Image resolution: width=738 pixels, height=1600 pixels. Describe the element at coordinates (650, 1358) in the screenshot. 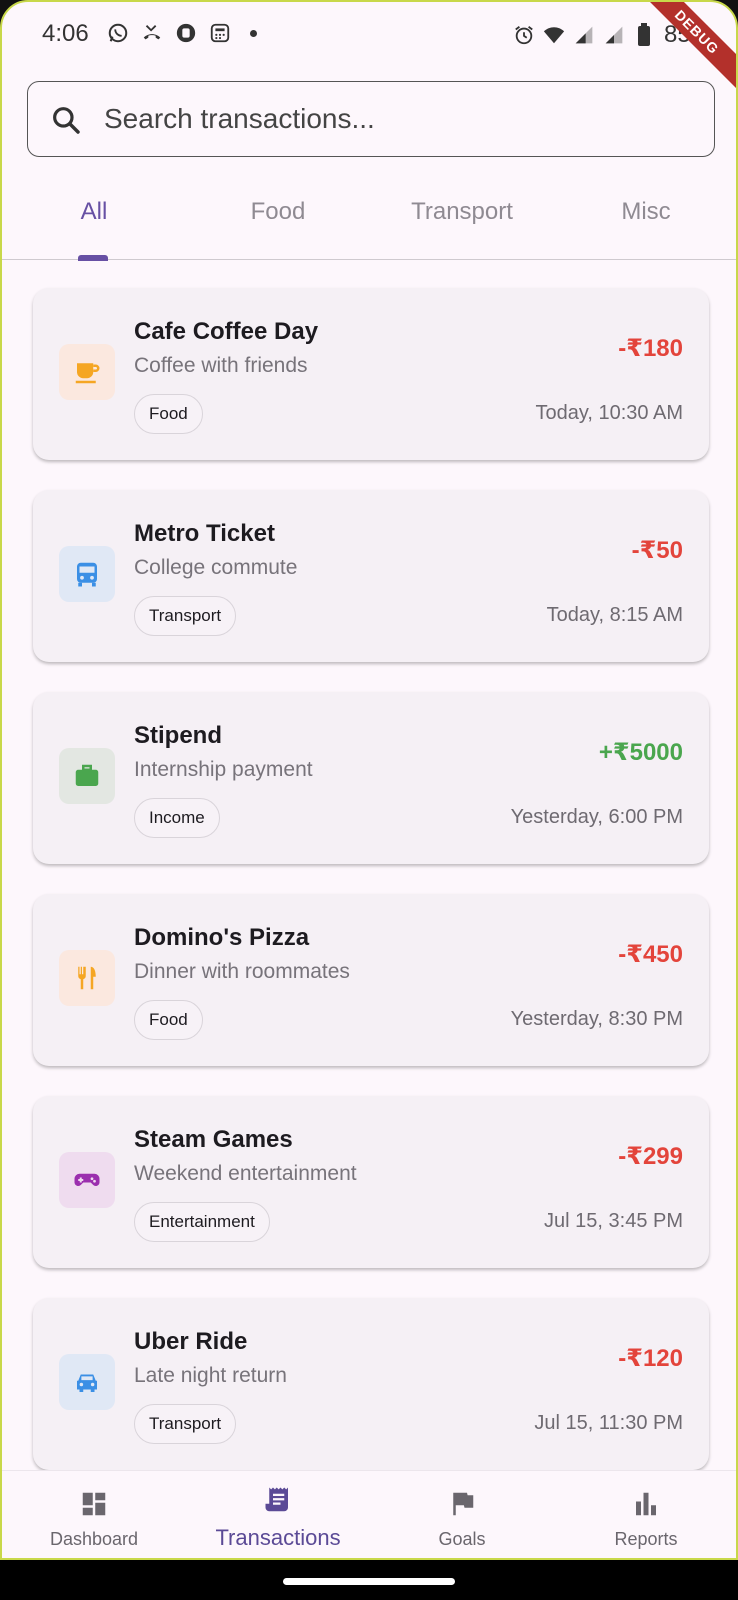

I see `transaction-amount: -₹120` at that location.